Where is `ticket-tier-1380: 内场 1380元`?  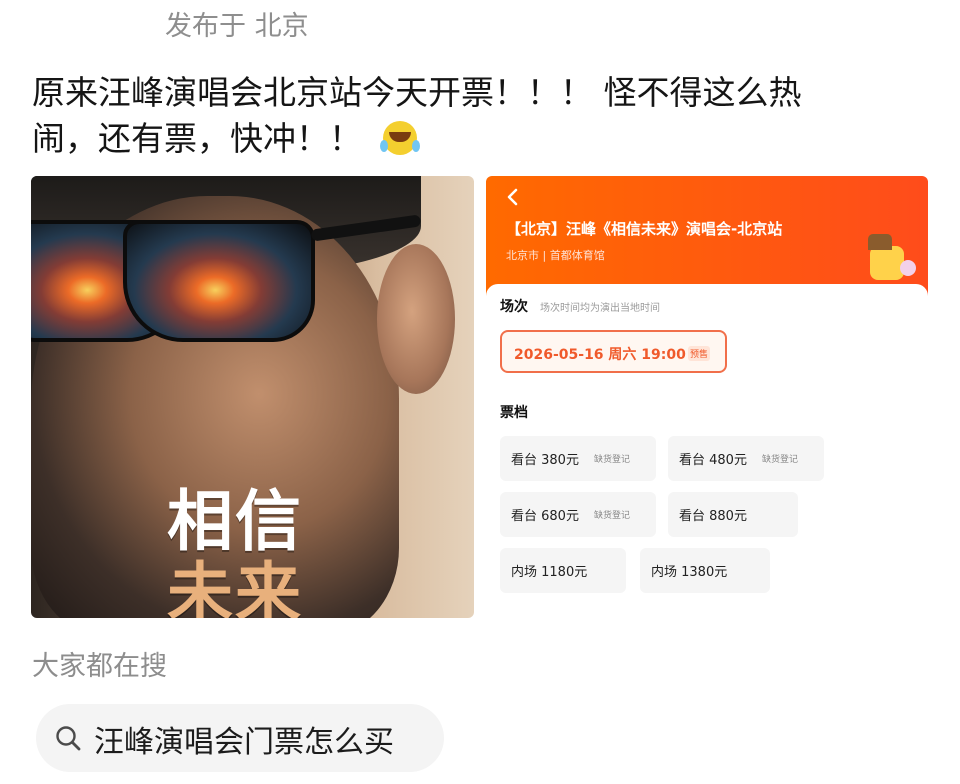
ticket-tier-1380: 内场 1380元 is located at coordinates (705, 570).